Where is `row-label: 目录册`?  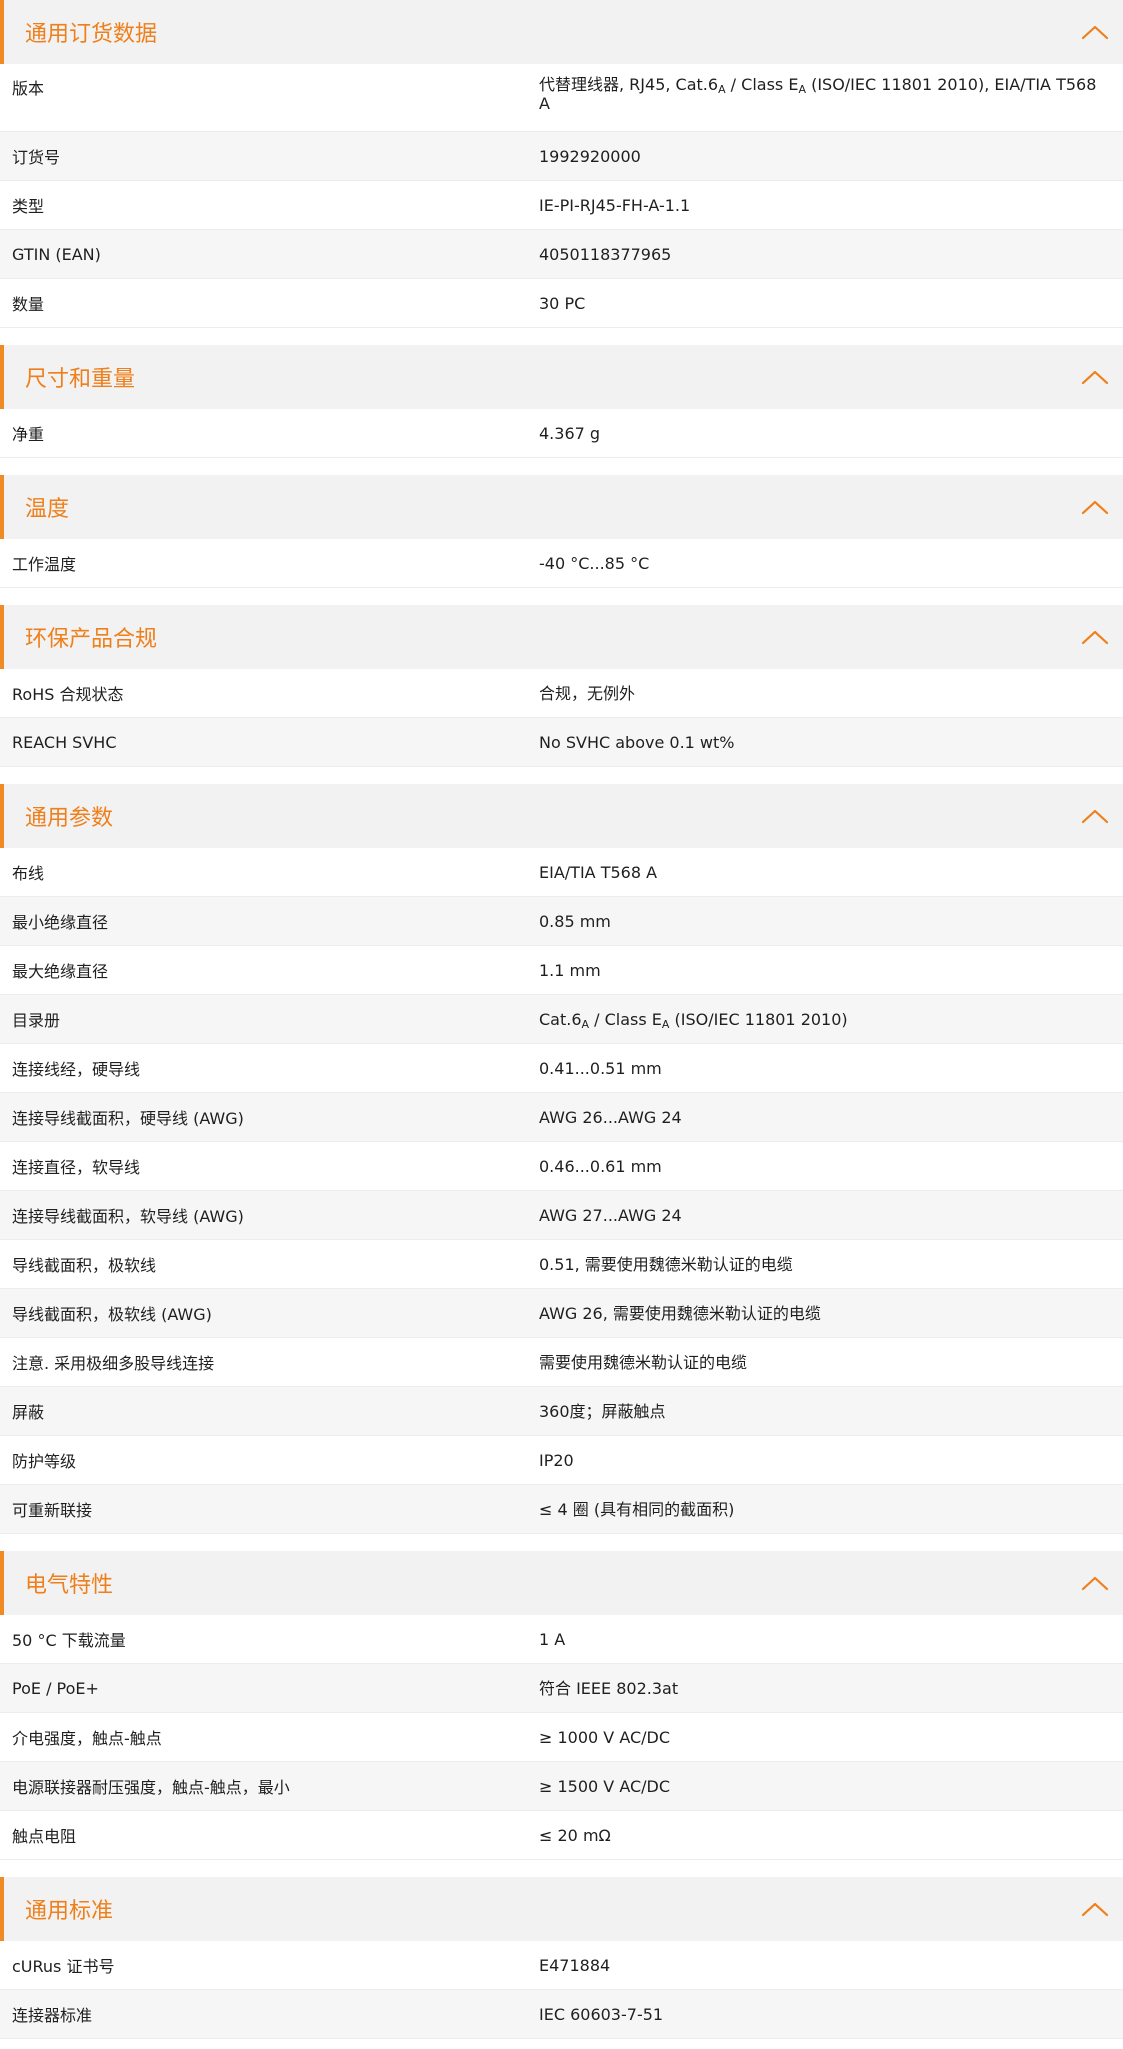
row-label: 目录册 is located at coordinates (36, 1020).